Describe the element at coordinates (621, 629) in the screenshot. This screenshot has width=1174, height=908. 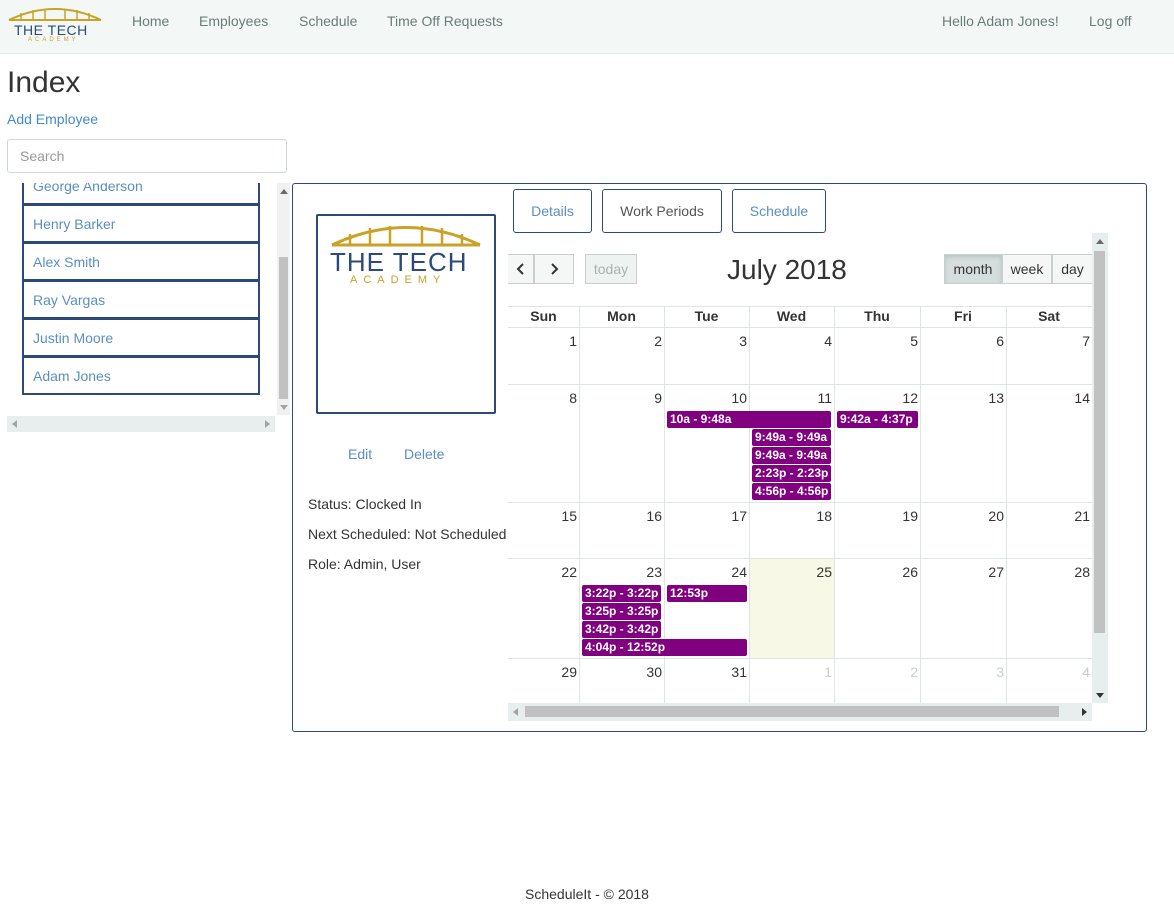
I see `calendar-event: 3:42p - 3:42p` at that location.